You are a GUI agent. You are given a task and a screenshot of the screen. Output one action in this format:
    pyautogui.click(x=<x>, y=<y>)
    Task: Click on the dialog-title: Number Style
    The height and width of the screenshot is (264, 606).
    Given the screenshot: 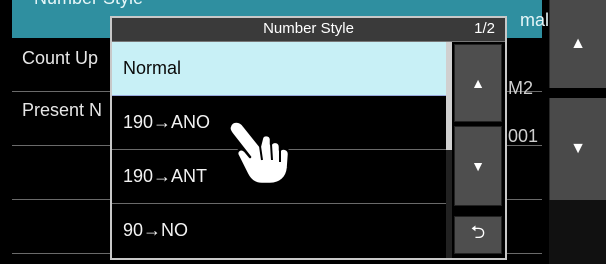 What is the action you would take?
    pyautogui.click(x=308, y=28)
    